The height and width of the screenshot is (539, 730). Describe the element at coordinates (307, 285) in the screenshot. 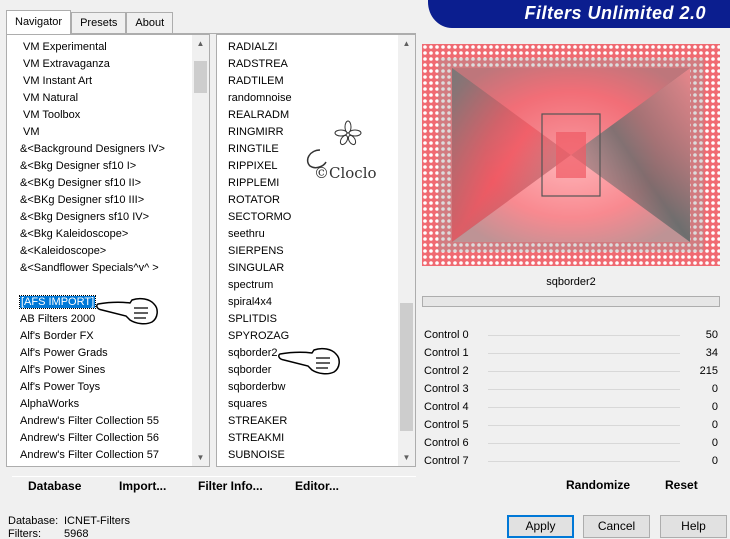

I see `filter-item: spectrum` at that location.